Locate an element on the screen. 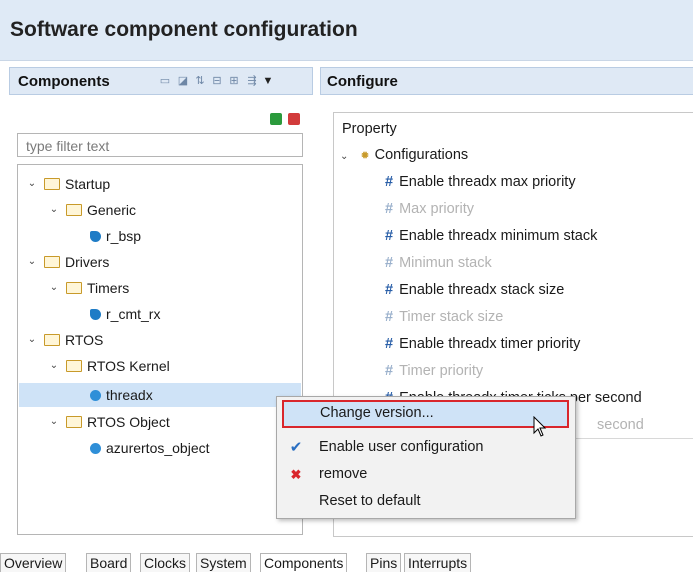 The image size is (693, 573). tree-item-label: RTOS Kernel is located at coordinates (128, 366).